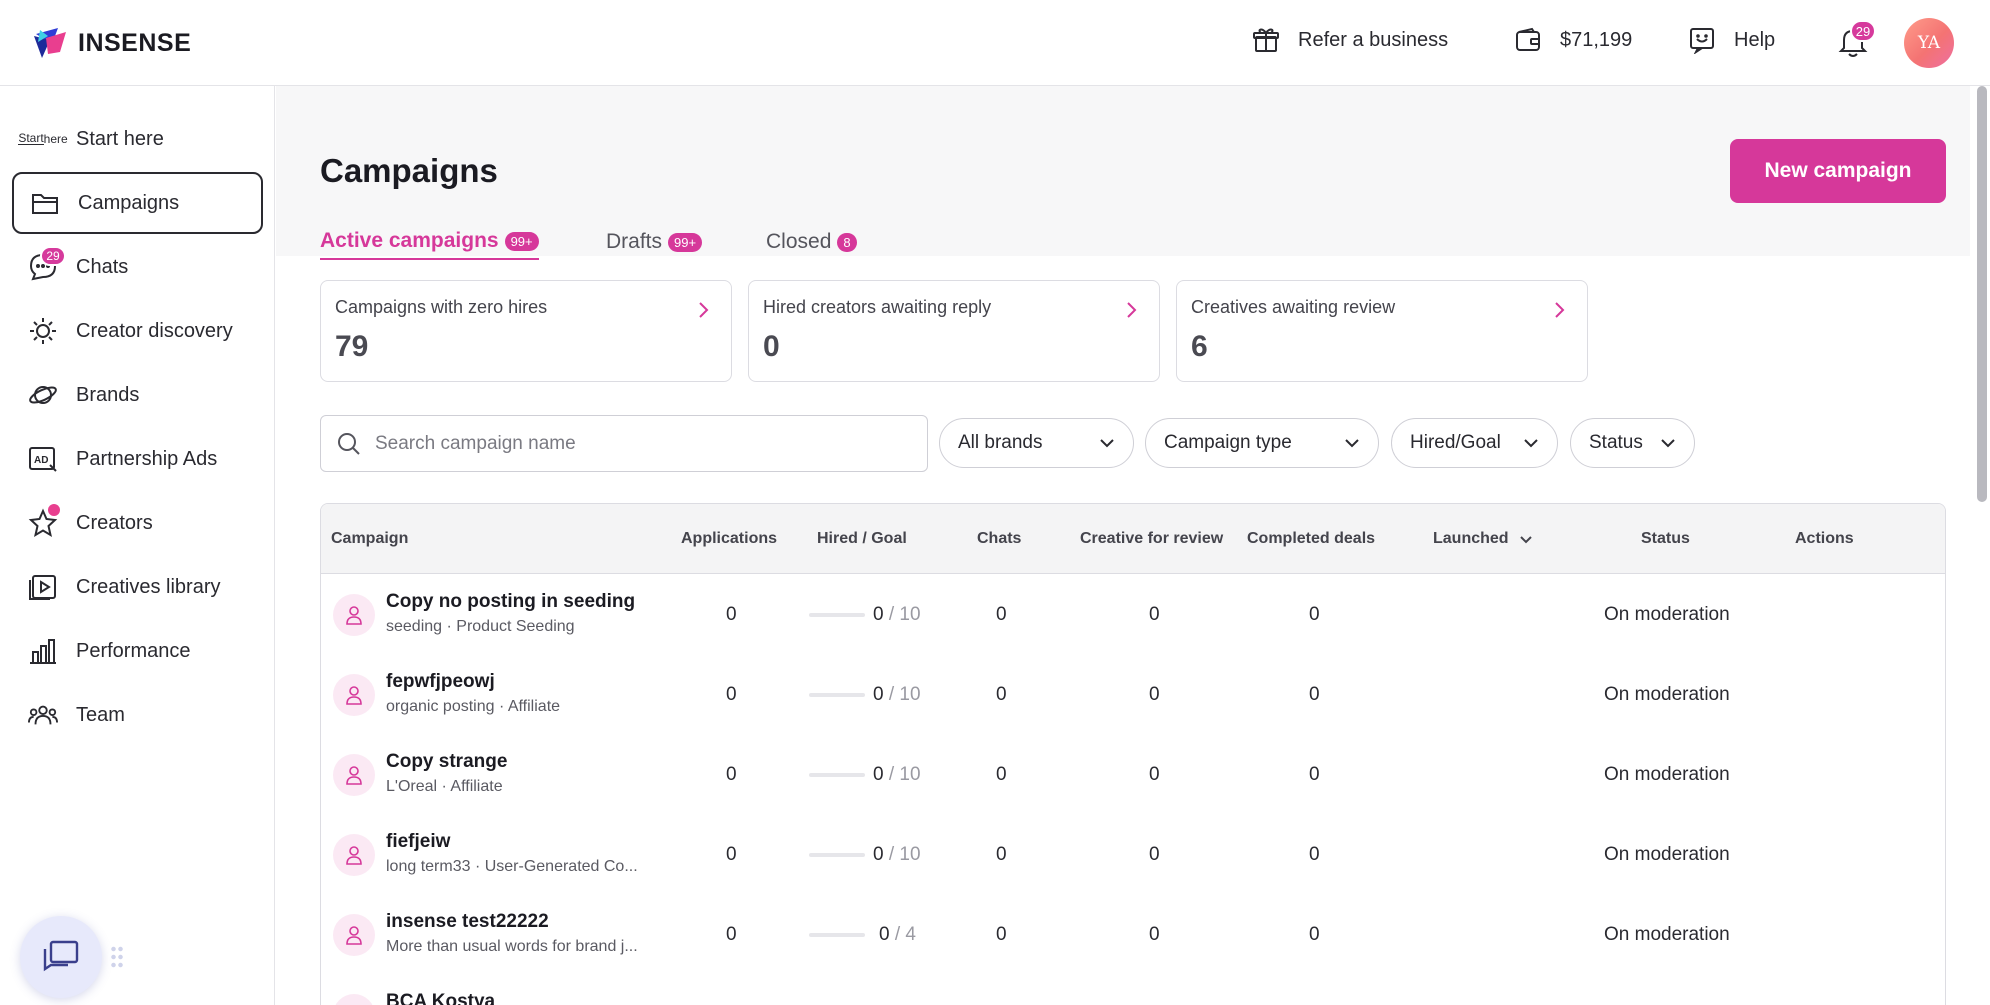 The height and width of the screenshot is (1005, 1990). Describe the element at coordinates (50, 43) in the screenshot. I see `insense-logo-icon` at that location.